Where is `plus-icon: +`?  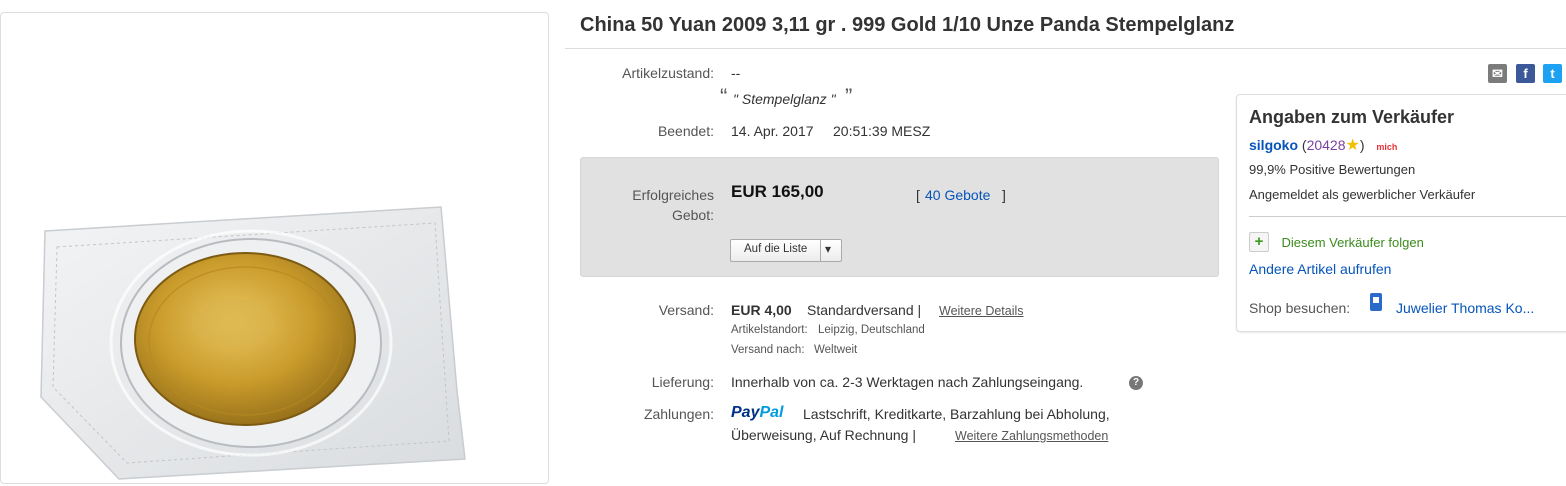
plus-icon: + is located at coordinates (1259, 242).